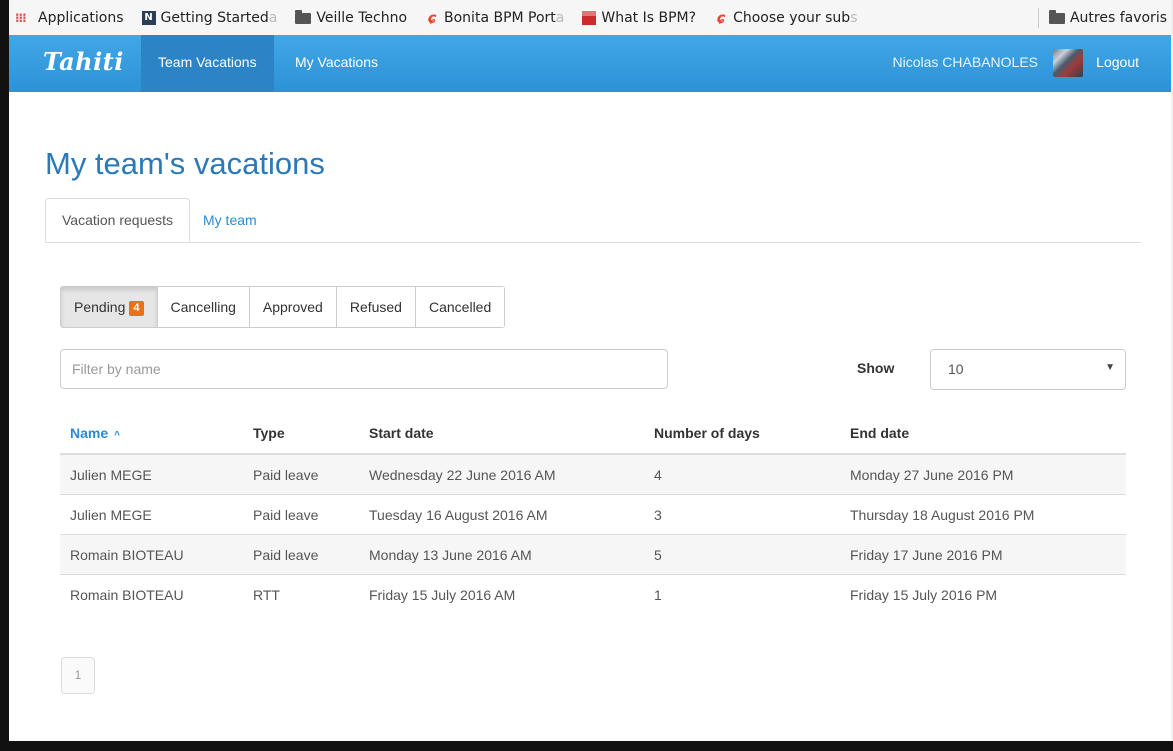 Image resolution: width=1173 pixels, height=751 pixels. Describe the element at coordinates (593, 220) in the screenshot. I see `tabs-bar: Vacation requests My team` at that location.